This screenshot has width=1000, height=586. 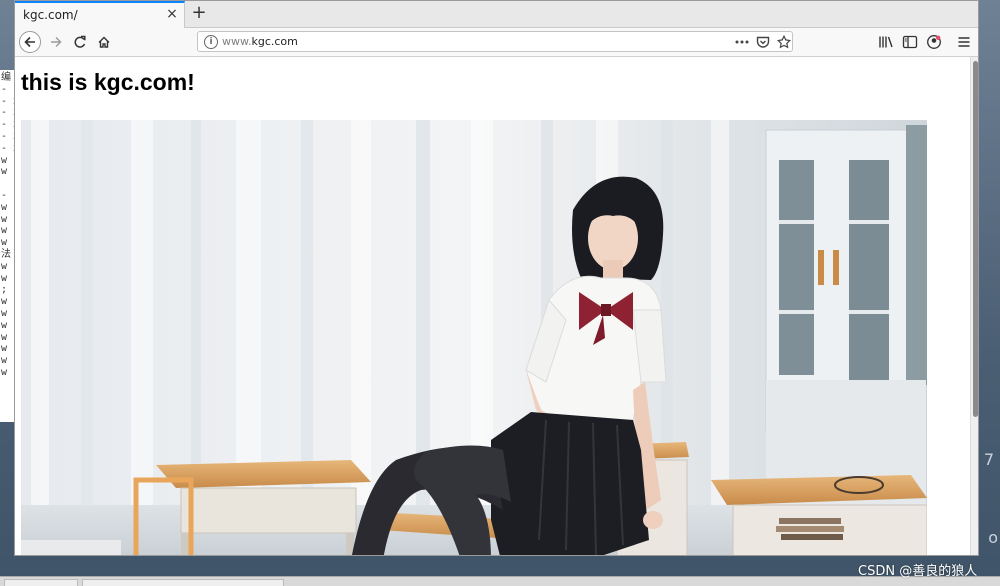 What do you see at coordinates (886, 42) in the screenshot?
I see `library-icon` at bounding box center [886, 42].